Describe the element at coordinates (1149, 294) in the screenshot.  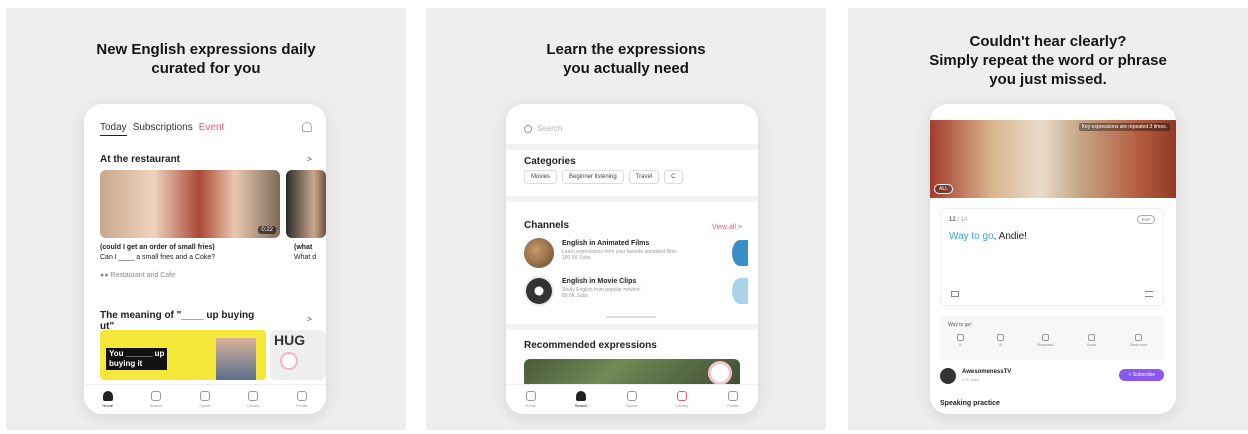
I see `fullscreen-icon` at that location.